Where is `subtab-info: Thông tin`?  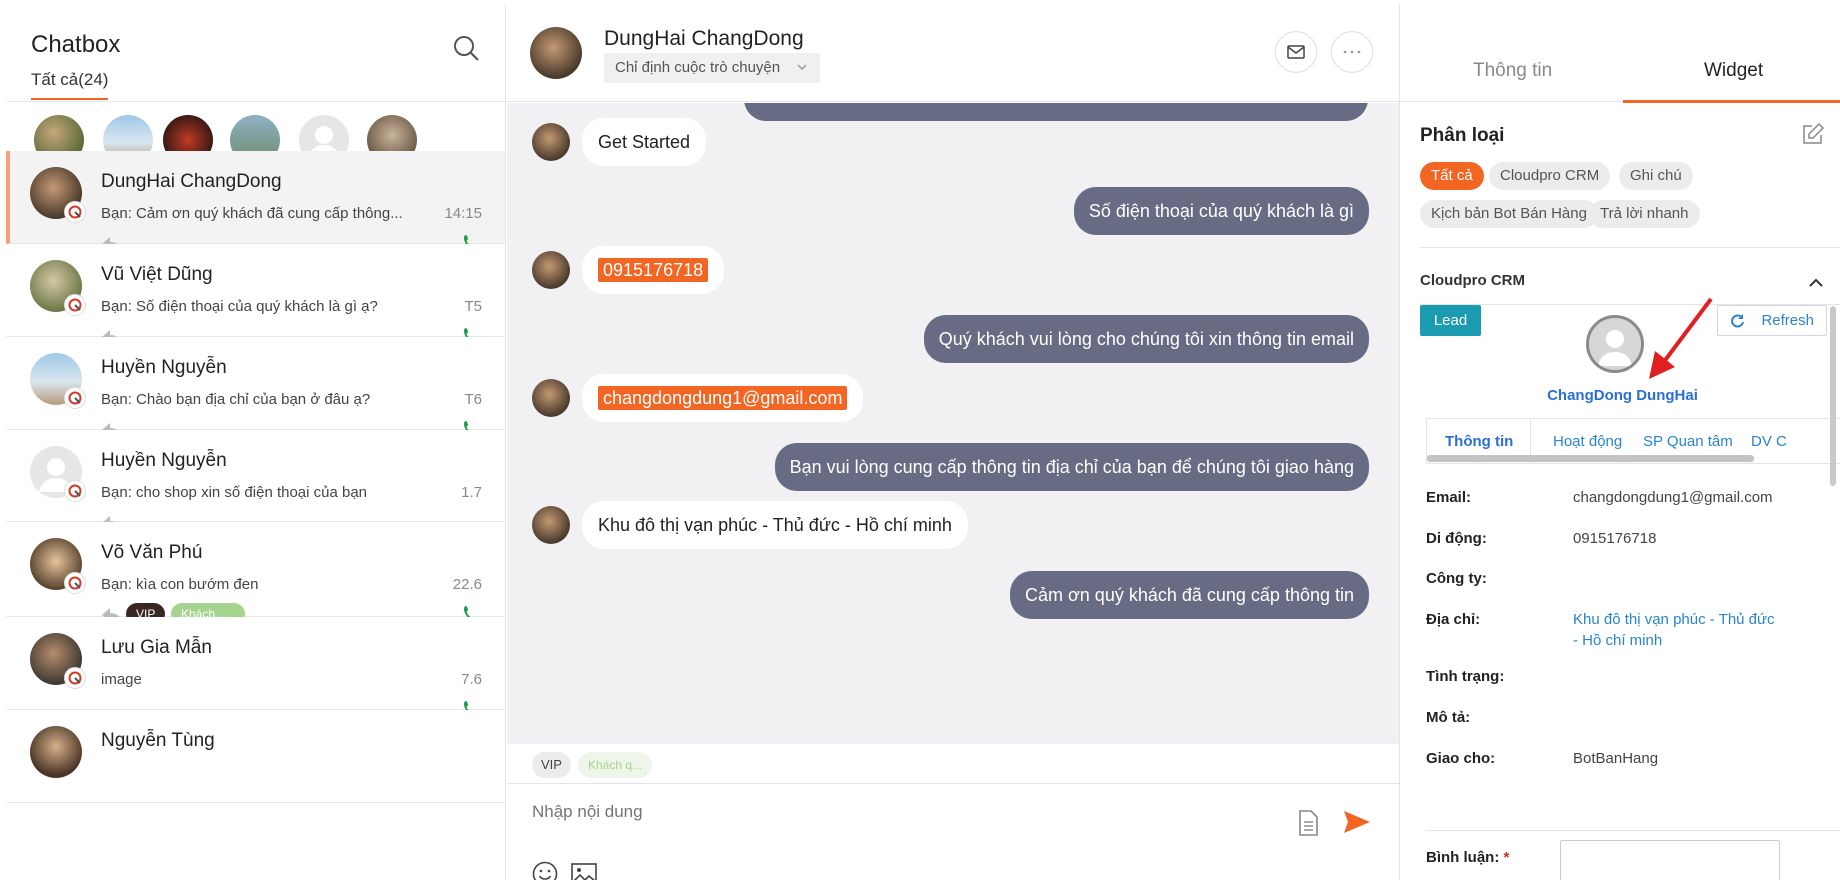
subtab-info: Thông tin is located at coordinates (1479, 441).